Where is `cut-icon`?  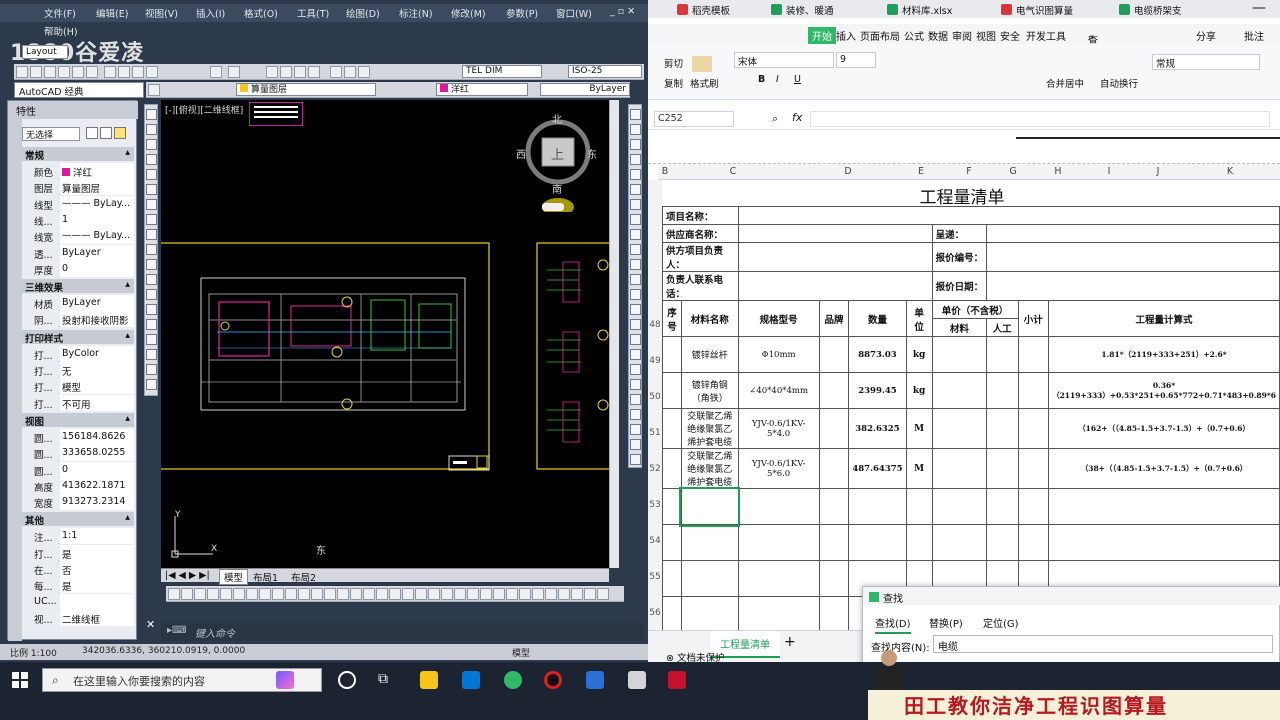
cut-icon is located at coordinates (110, 72).